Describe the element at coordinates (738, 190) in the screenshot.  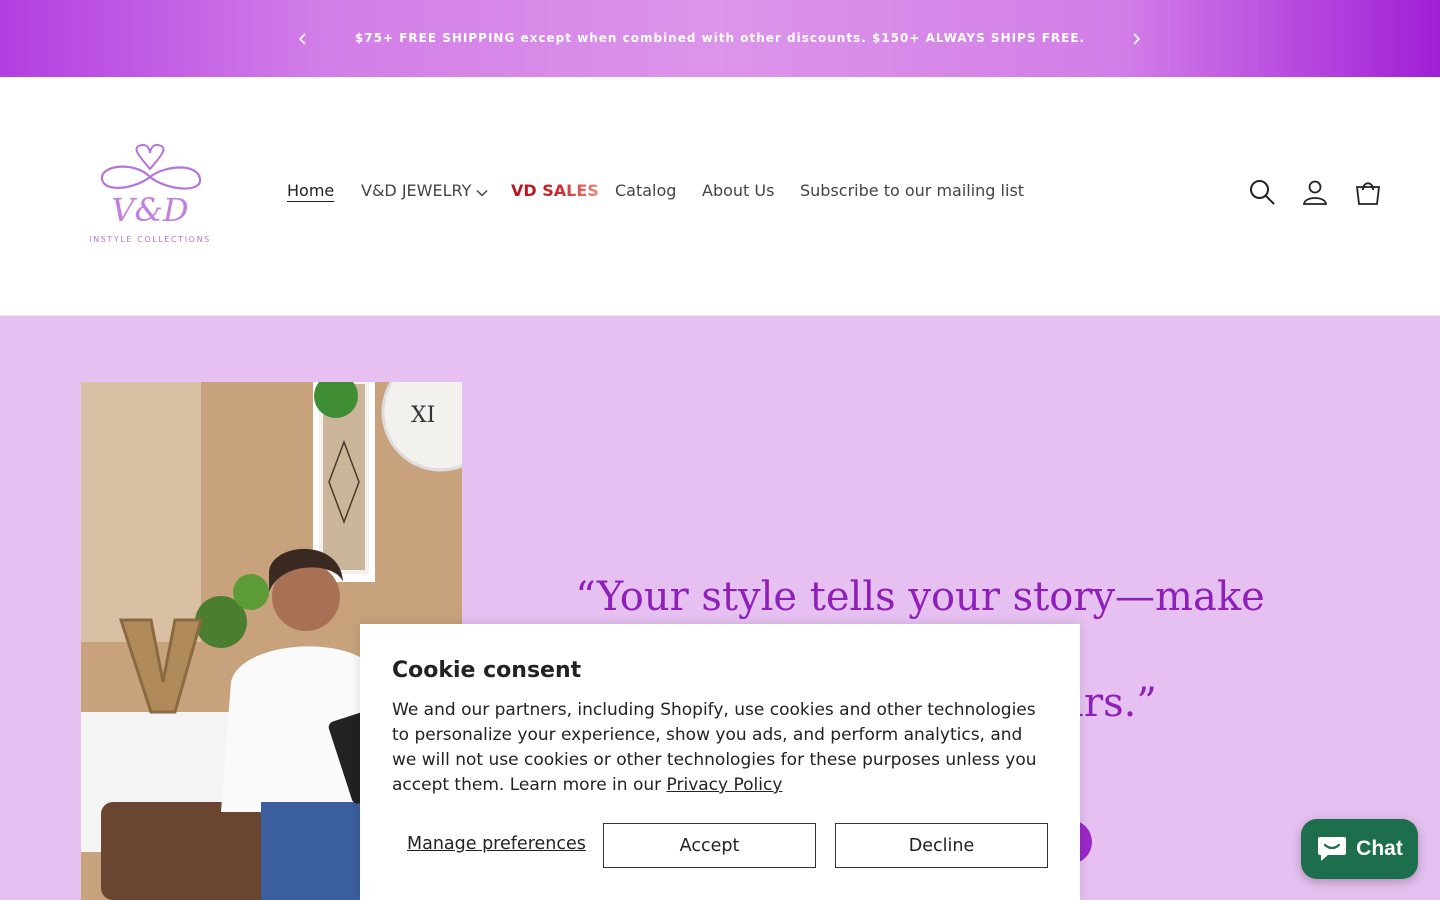
I see `nav-about-us: About Us` at that location.